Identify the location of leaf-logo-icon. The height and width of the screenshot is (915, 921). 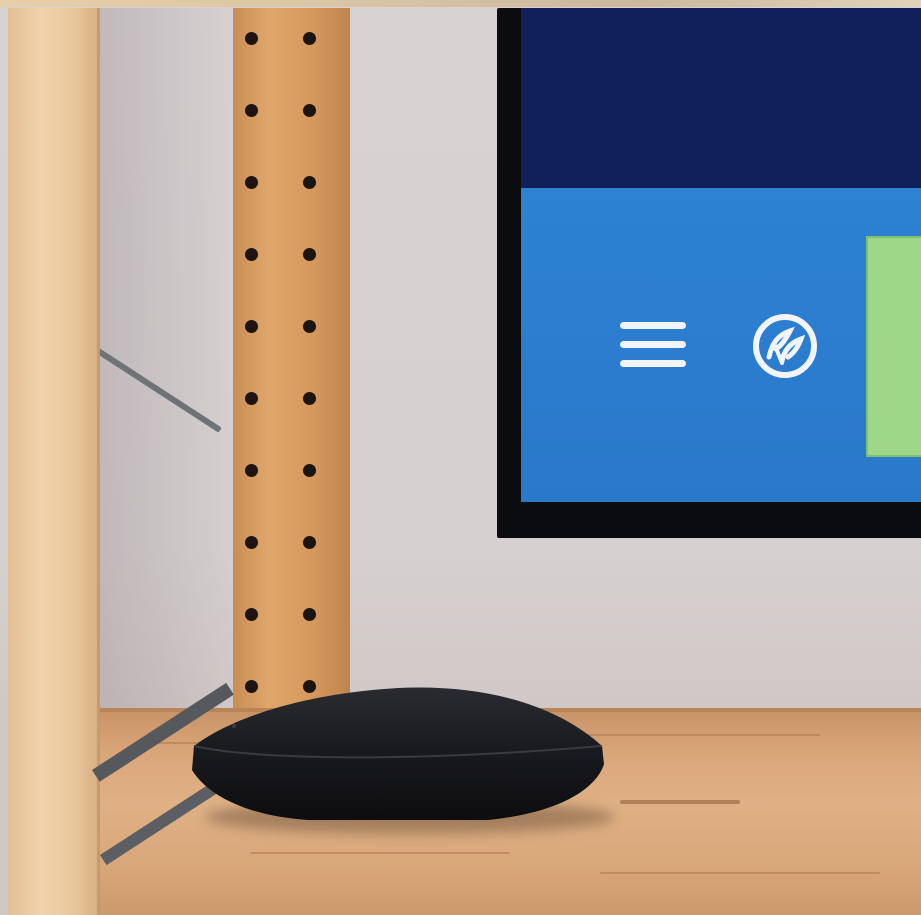
(785, 346).